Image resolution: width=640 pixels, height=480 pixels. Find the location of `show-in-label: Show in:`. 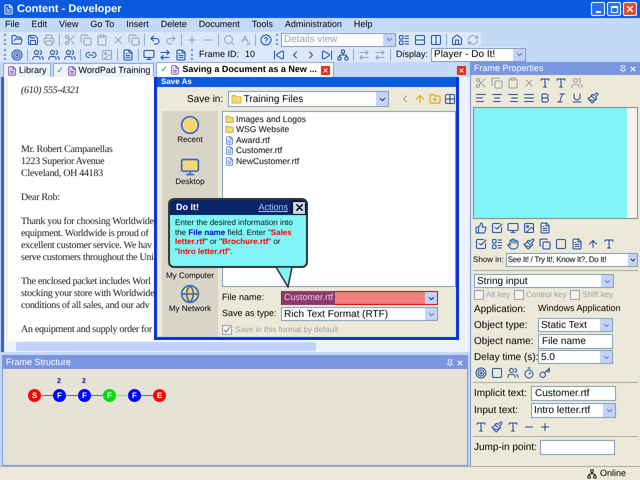

show-in-label: Show in: is located at coordinates (488, 260).